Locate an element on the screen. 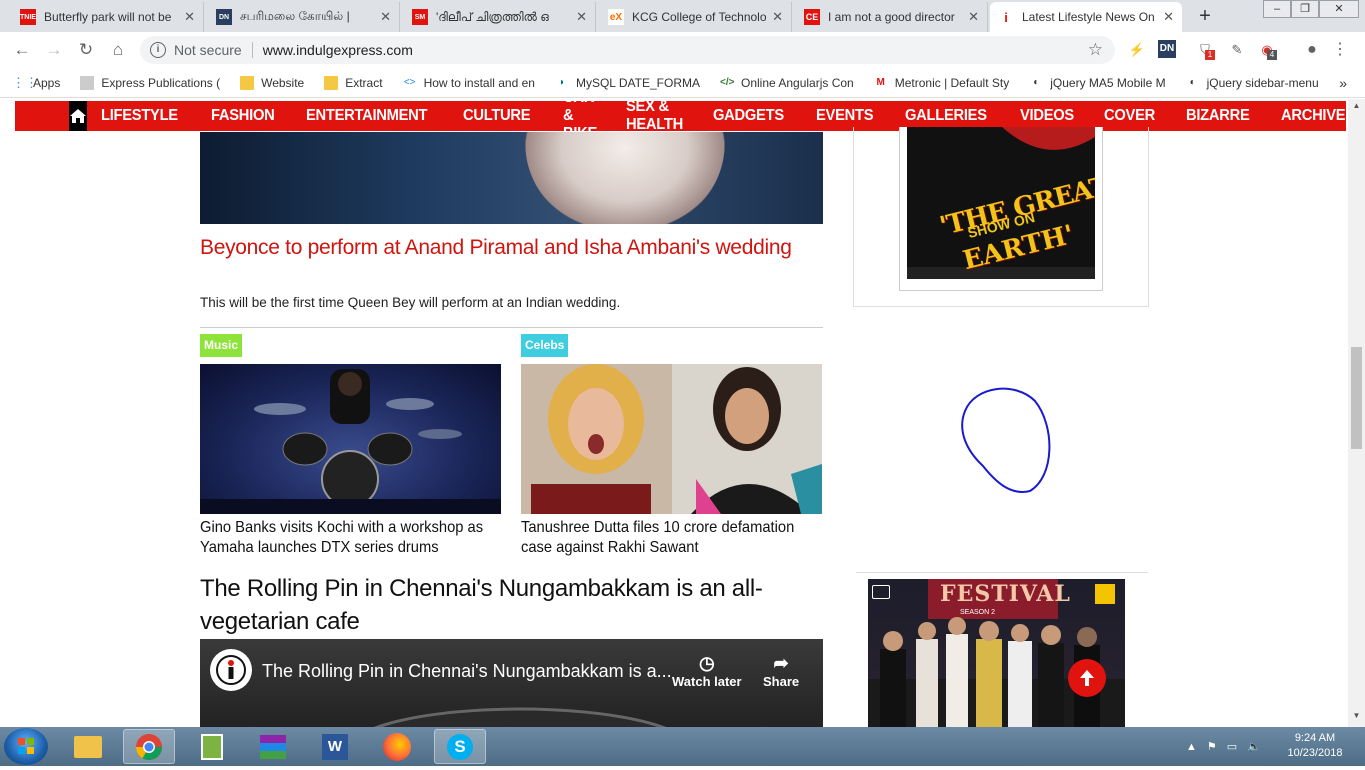 The width and height of the screenshot is (1365, 770). bookmark-star-icon: ☆ is located at coordinates (1095, 50).